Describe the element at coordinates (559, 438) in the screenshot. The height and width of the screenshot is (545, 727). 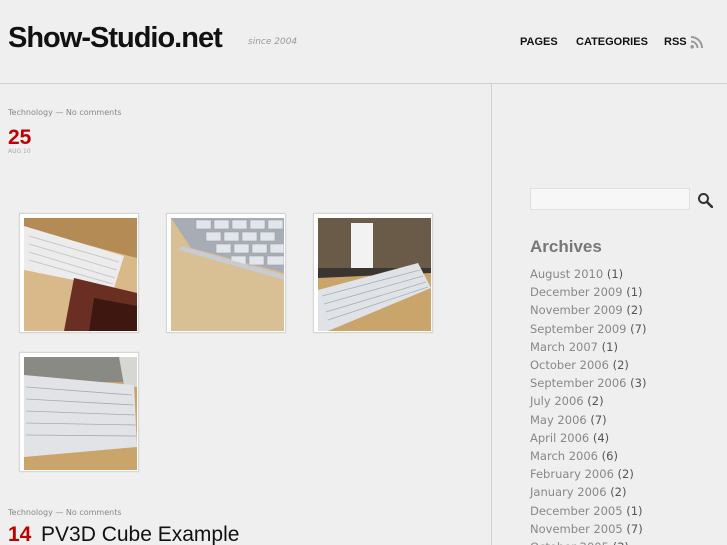
I see `archive-link: April 2006` at that location.